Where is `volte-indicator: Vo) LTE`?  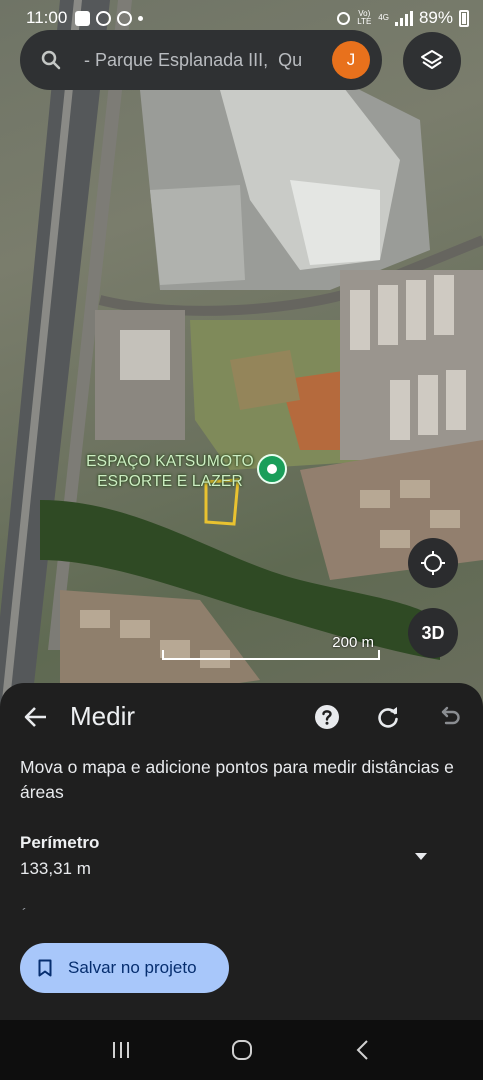 volte-indicator: Vo) LTE is located at coordinates (364, 17).